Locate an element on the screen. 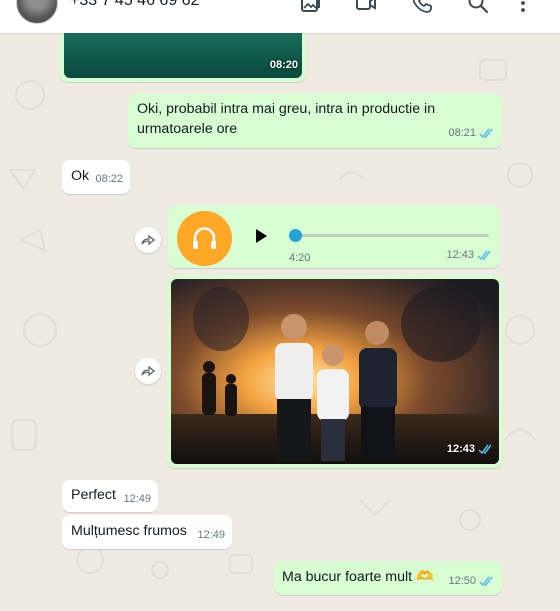 The width and height of the screenshot is (560, 611). more-options-icon is located at coordinates (523, 7).